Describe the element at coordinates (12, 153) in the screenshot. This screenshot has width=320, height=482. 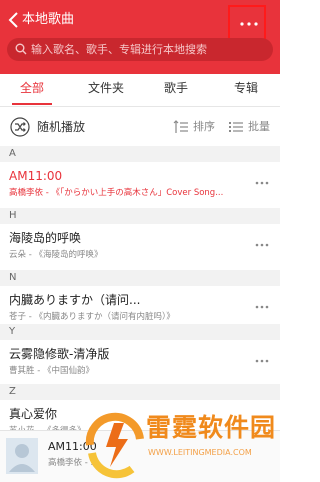
I see `group-letter: A` at that location.